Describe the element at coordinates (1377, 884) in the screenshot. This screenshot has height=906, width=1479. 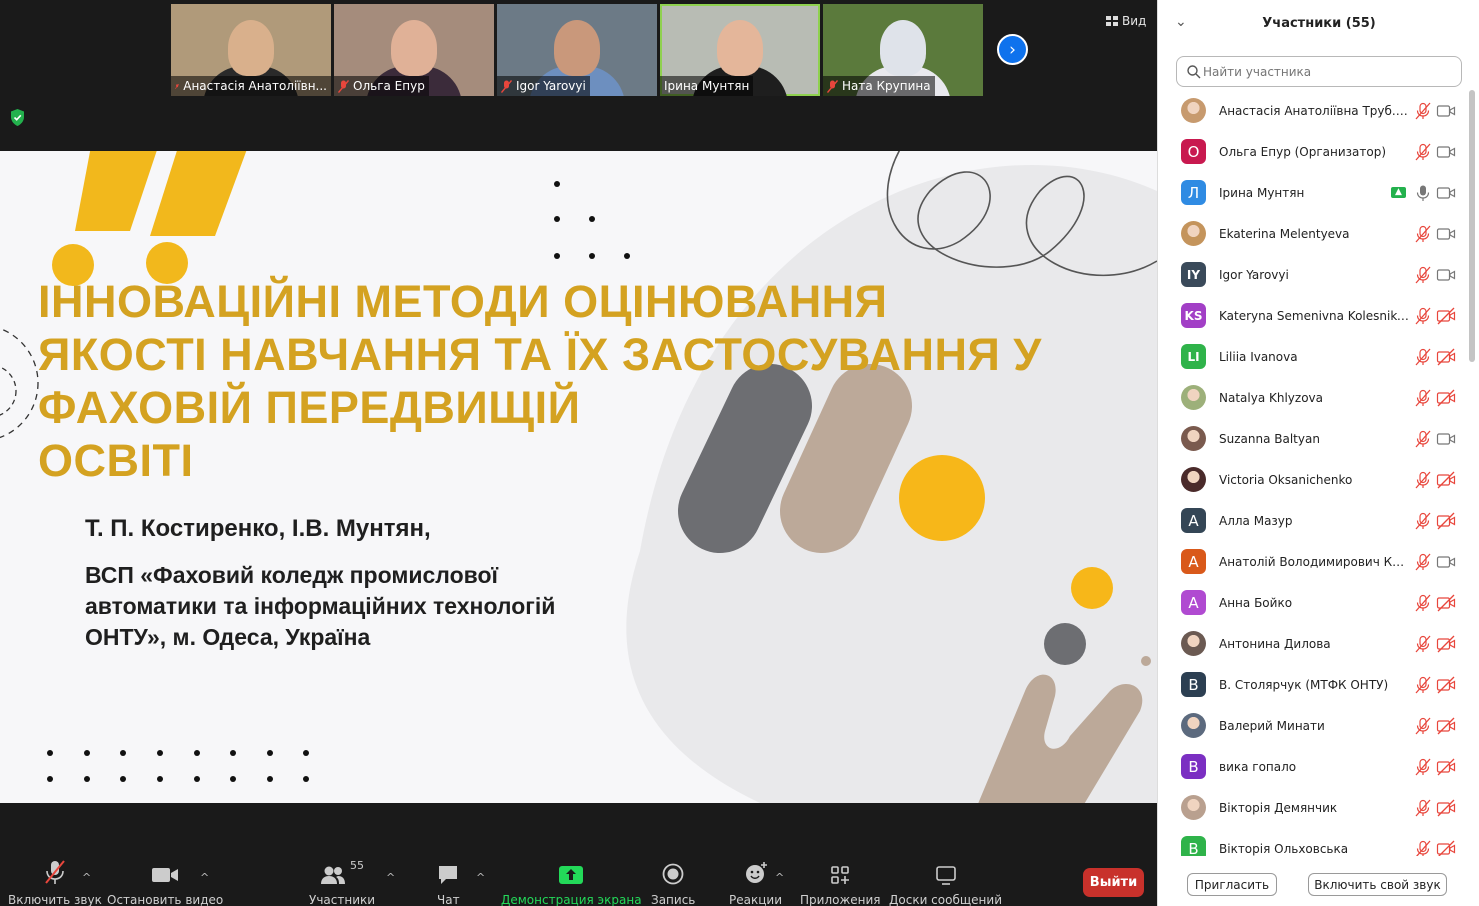
I see `unmute-me-button: Включить свой звук` at that location.